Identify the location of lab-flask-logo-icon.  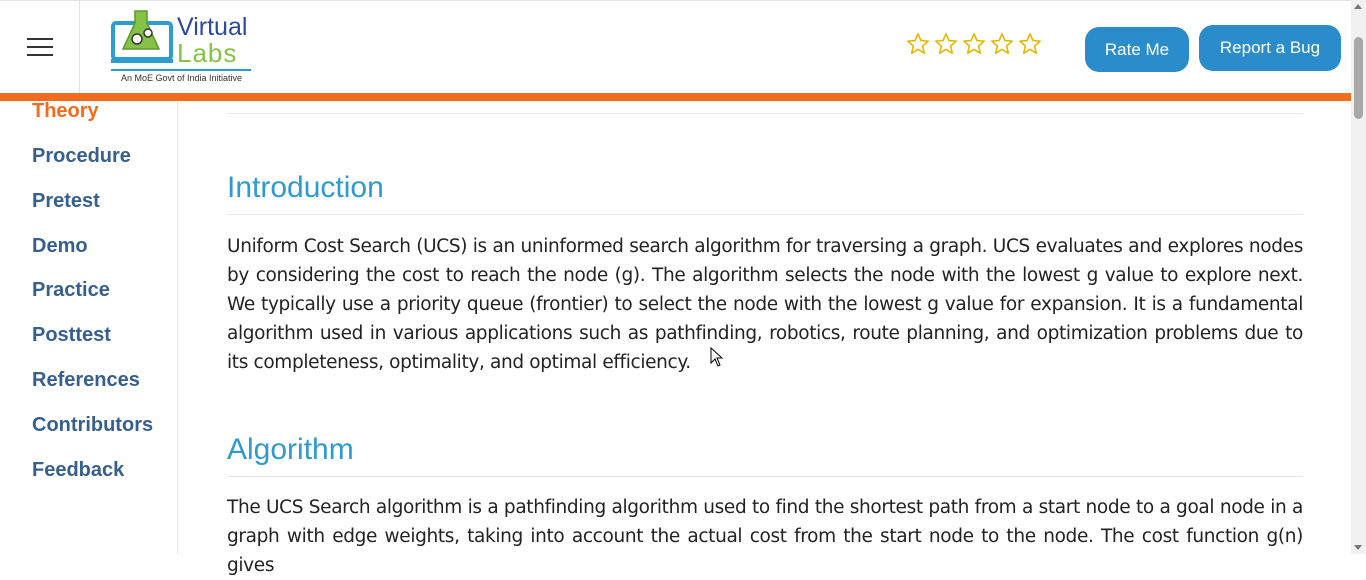
(142, 36).